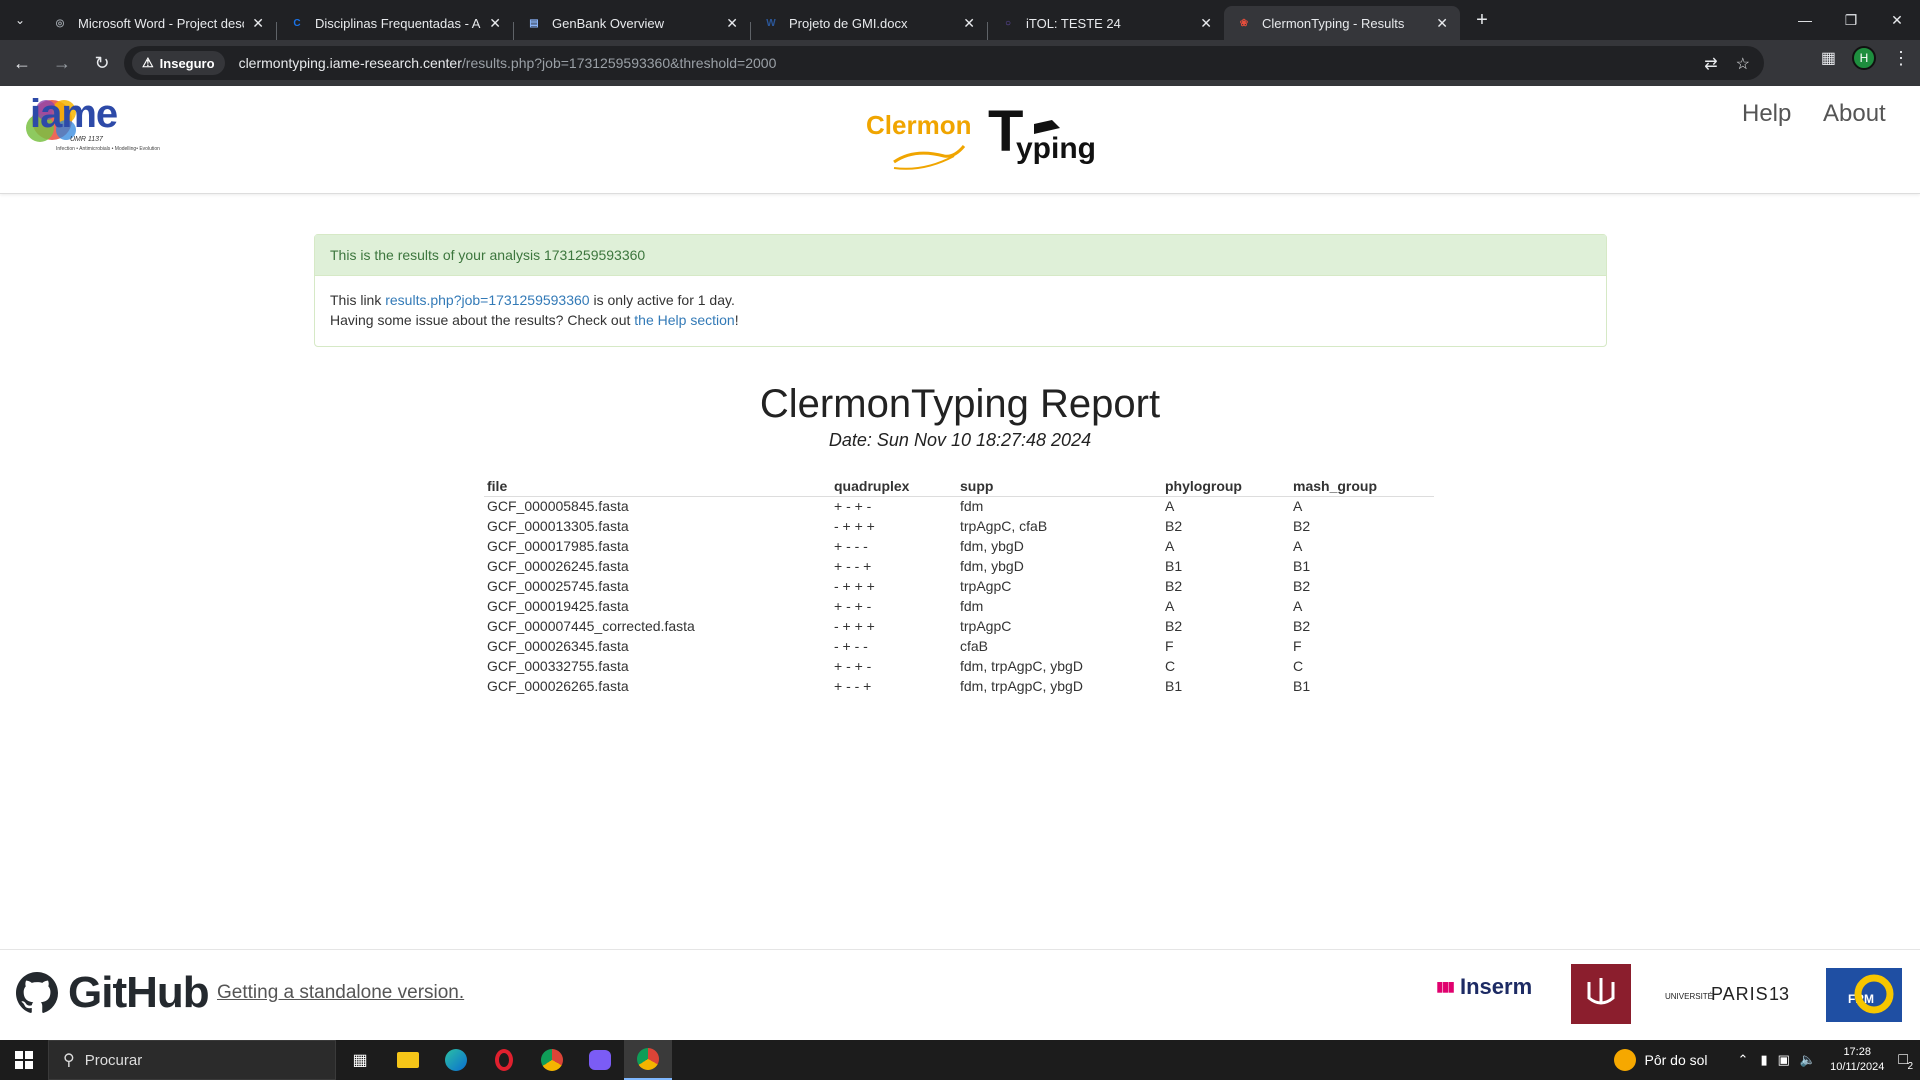 This screenshot has width=1920, height=1080. Describe the element at coordinates (959, 506) in the screenshot. I see `table-row: GCF_000005845.fasta + - + - fdm A A` at that location.